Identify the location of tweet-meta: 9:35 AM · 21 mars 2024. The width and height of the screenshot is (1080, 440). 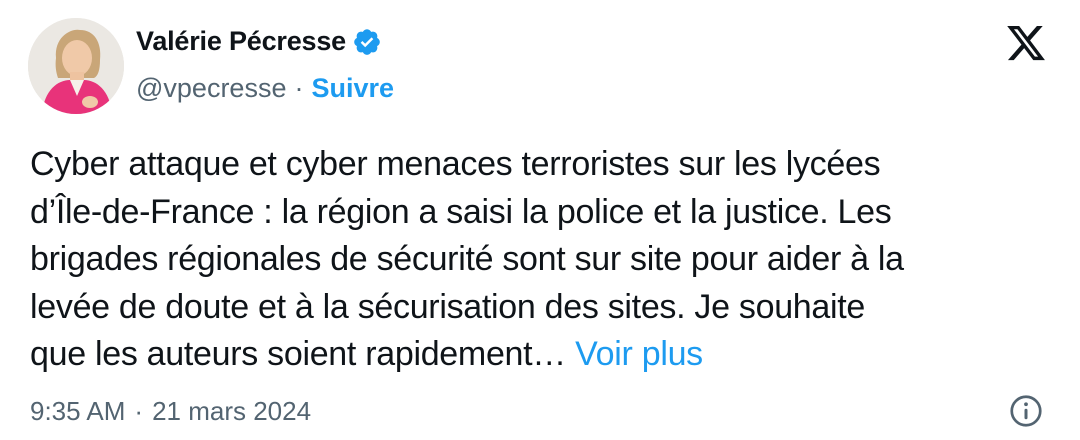
(170, 411).